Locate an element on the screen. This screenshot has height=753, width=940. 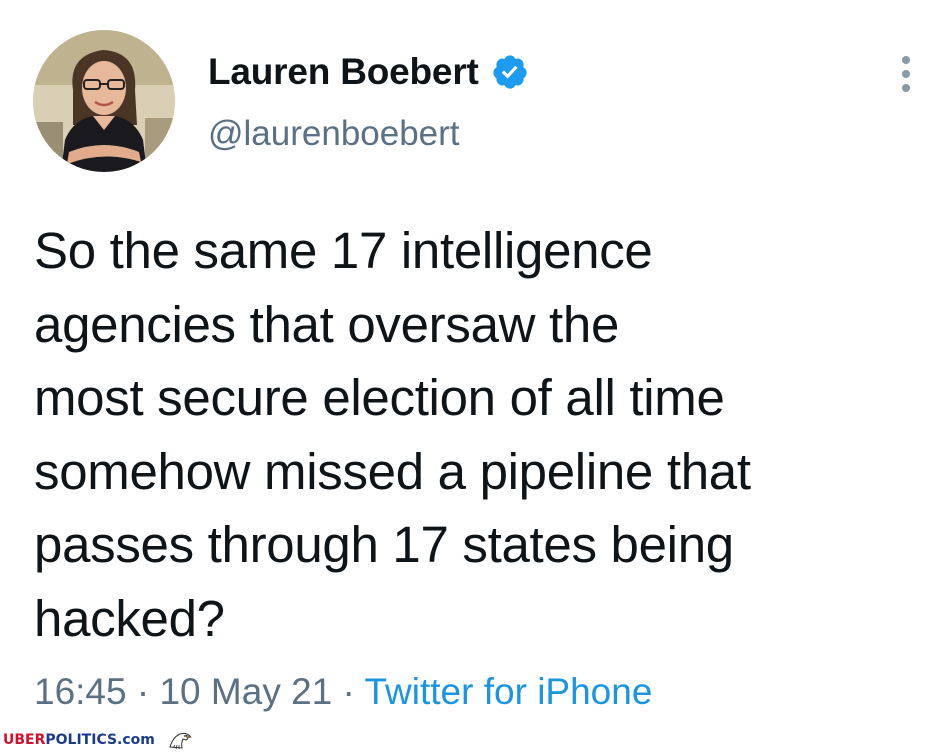
eagle-logo-icon is located at coordinates (180, 741).